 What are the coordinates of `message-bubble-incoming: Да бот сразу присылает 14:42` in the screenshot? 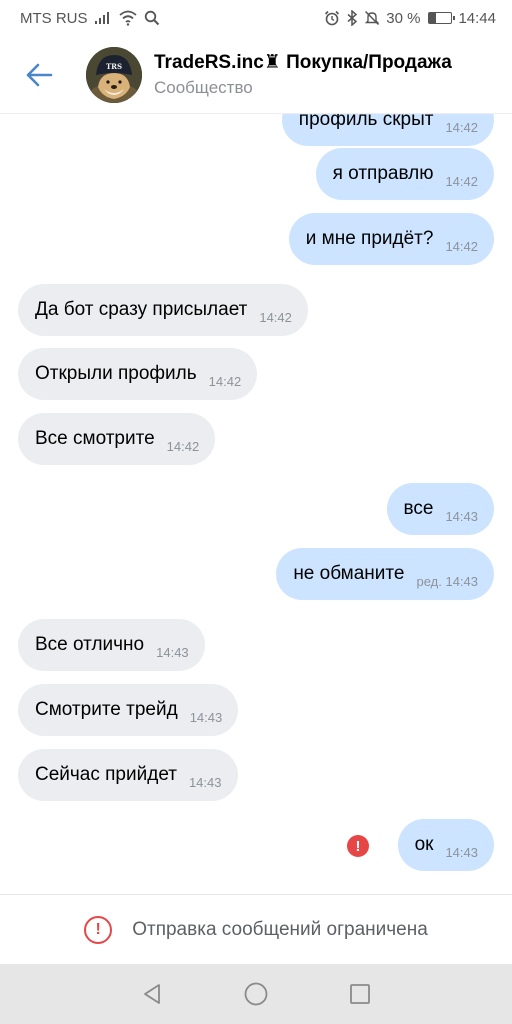 It's located at (163, 310).